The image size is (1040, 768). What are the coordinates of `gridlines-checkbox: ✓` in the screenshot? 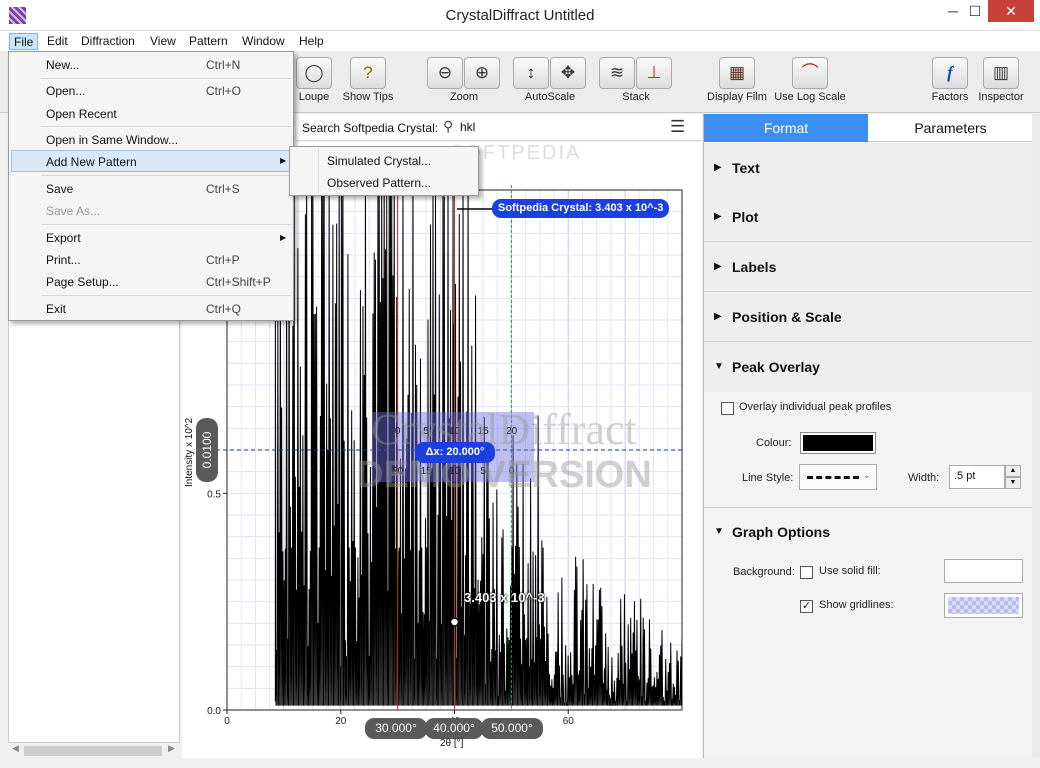 It's located at (806, 606).